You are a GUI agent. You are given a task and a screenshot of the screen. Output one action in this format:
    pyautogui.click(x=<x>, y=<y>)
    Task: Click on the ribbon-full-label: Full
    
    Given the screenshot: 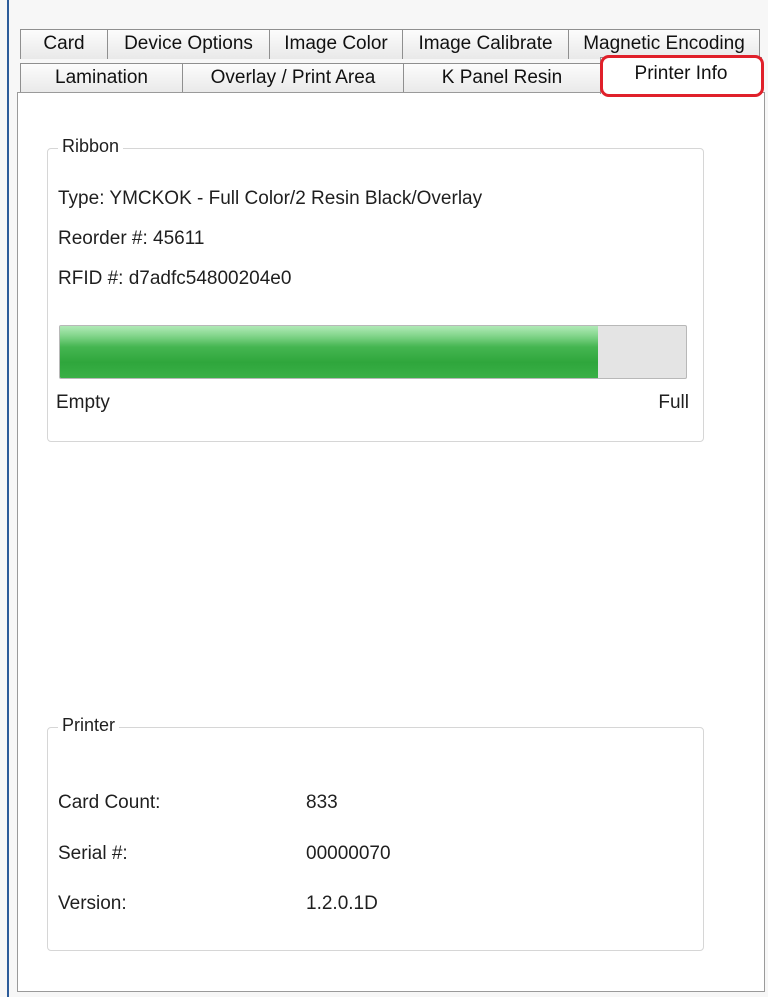 What is the action you would take?
    pyautogui.click(x=673, y=402)
    